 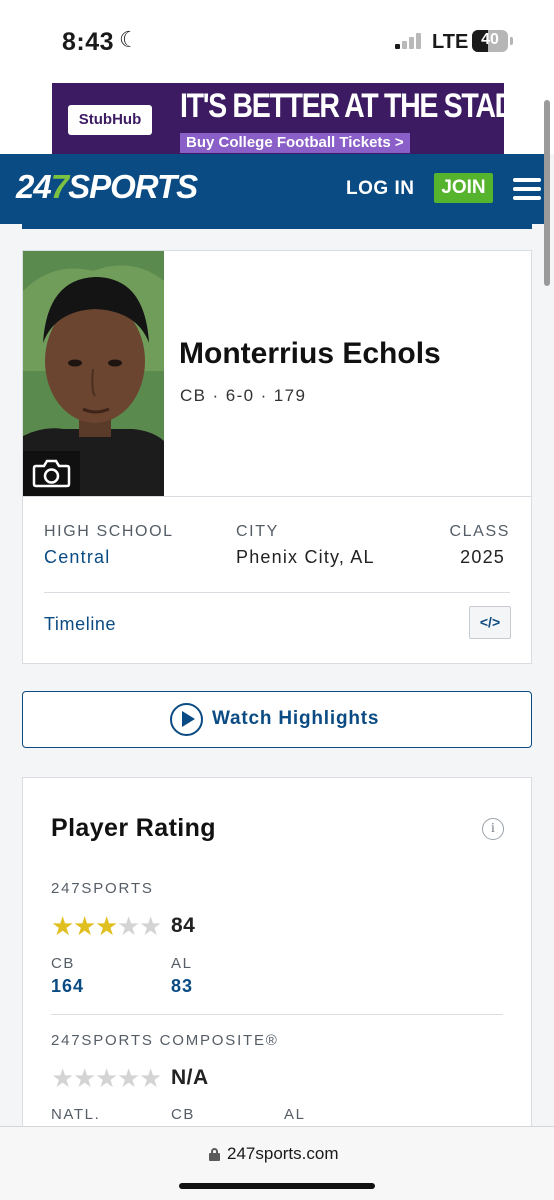 What do you see at coordinates (77, 557) in the screenshot?
I see `high-school-link: Central` at bounding box center [77, 557].